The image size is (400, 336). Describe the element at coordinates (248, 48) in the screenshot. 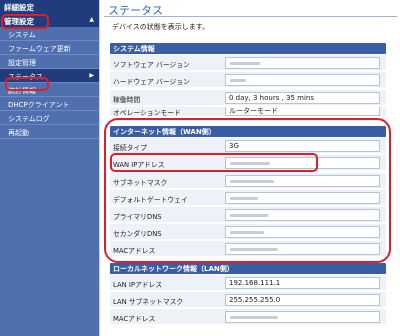

I see `section-header-system-info: システム情報` at that location.